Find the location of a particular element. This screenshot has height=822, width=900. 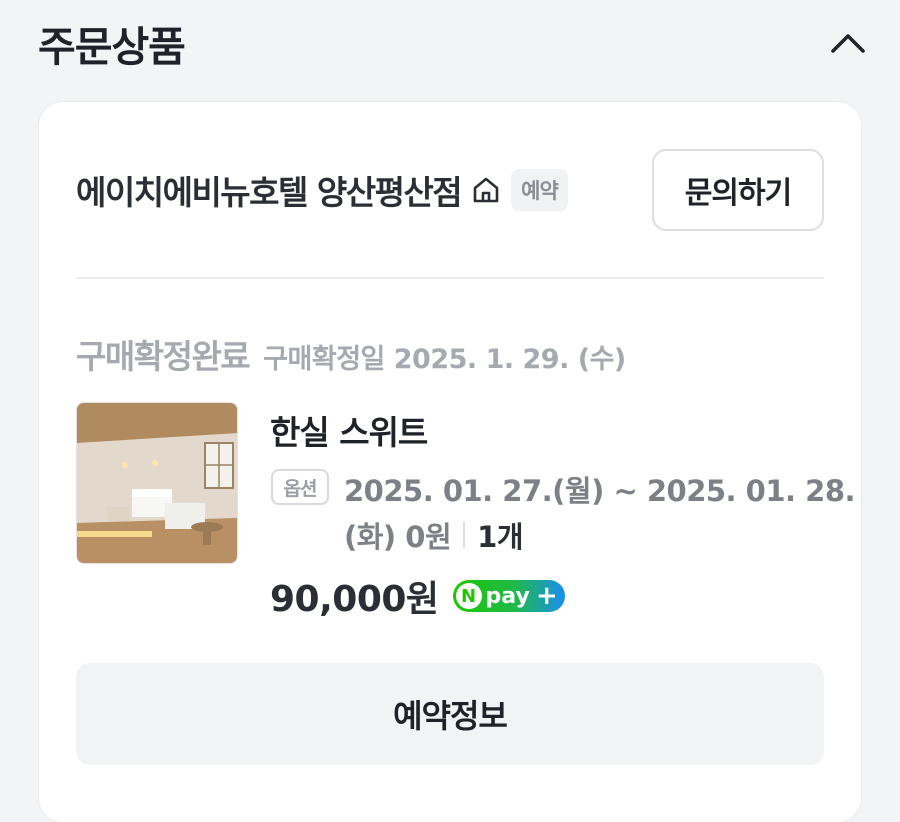

option-details: (화) 0원 1개 is located at coordinates (434, 535).